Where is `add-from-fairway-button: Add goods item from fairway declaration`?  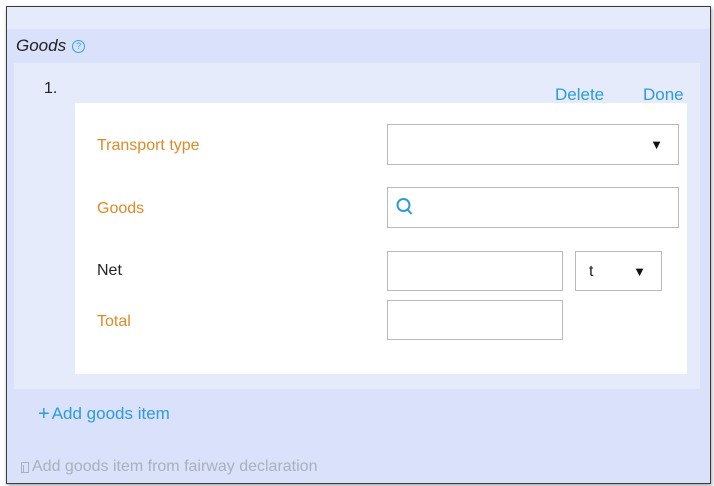 add-from-fairway-button: Add goods item from fairway declaration is located at coordinates (169, 467).